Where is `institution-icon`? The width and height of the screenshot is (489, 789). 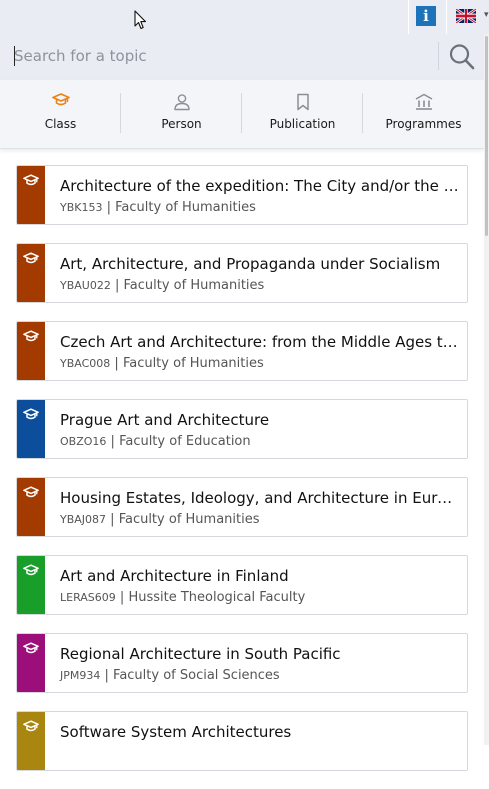
institution-icon is located at coordinates (423, 101).